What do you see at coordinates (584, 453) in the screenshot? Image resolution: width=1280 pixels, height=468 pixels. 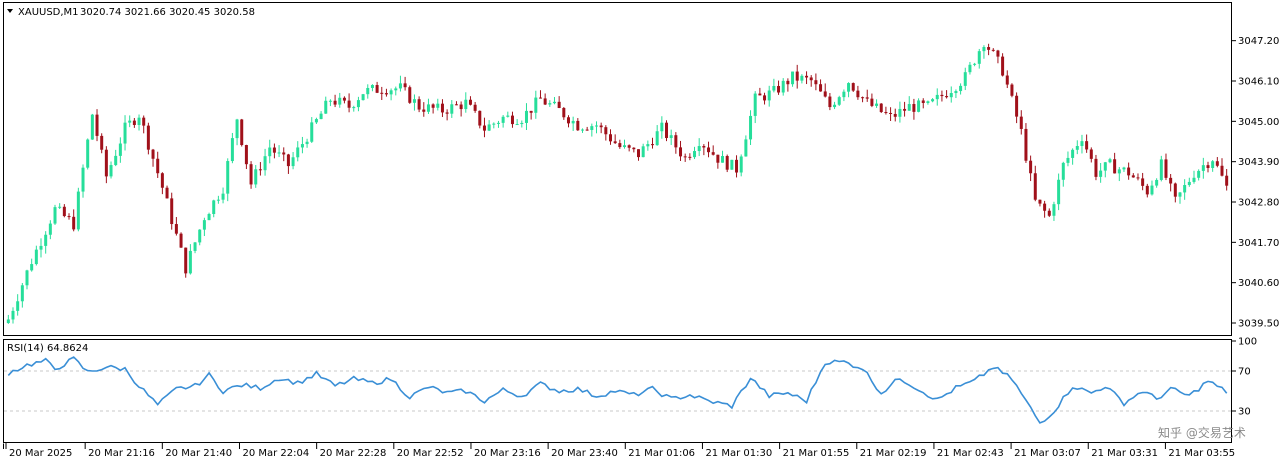 I see `time-tick-label: 20 Mar 23:40` at bounding box center [584, 453].